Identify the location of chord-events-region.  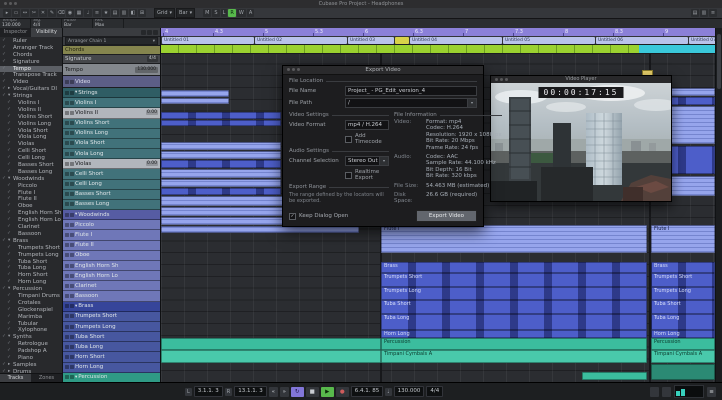
(400, 49).